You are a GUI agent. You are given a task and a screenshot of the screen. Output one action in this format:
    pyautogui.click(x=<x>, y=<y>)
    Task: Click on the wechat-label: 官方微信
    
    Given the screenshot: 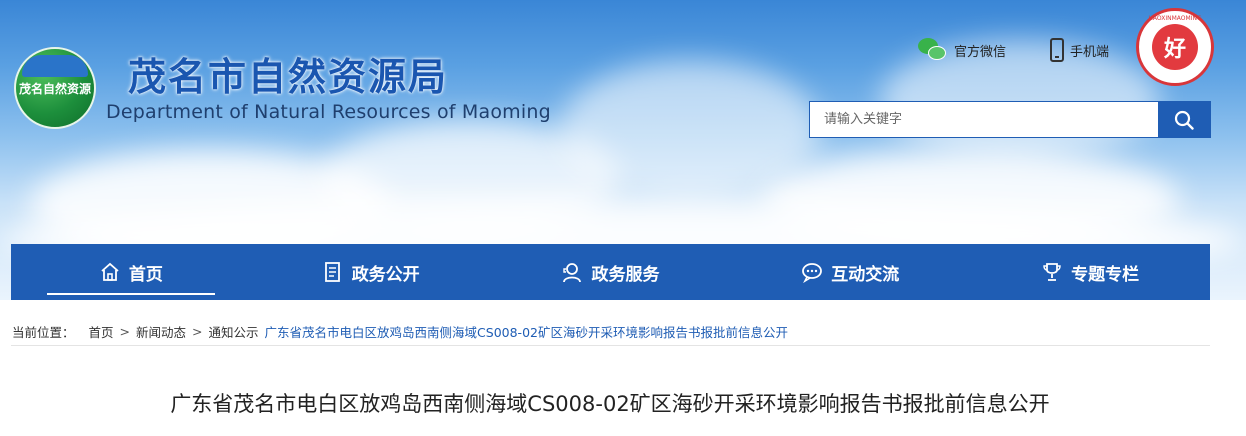 What is the action you would take?
    pyautogui.click(x=980, y=52)
    